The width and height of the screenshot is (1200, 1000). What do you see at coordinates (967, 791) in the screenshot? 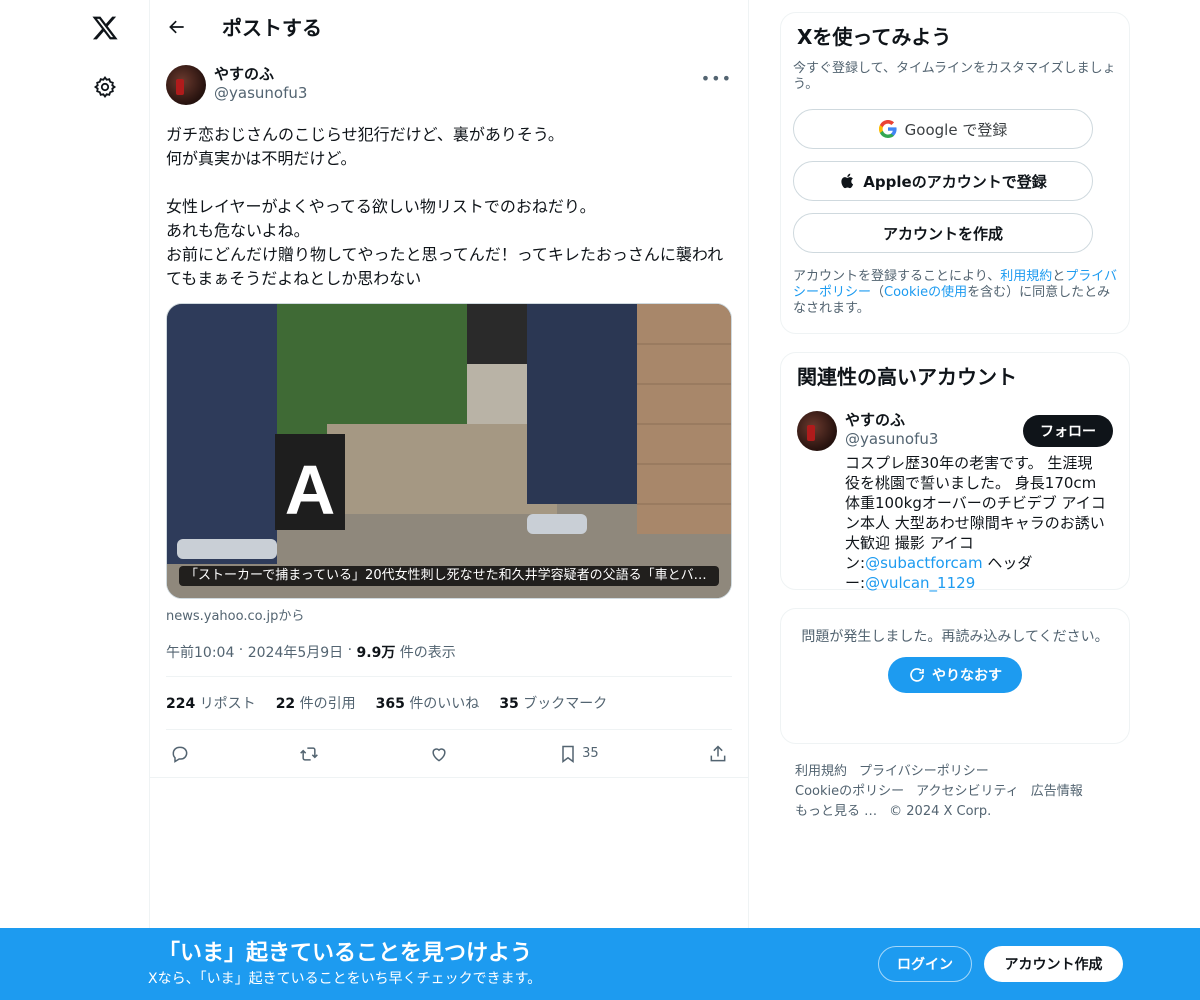
I see `footer-link: アクセシビリティ` at bounding box center [967, 791].